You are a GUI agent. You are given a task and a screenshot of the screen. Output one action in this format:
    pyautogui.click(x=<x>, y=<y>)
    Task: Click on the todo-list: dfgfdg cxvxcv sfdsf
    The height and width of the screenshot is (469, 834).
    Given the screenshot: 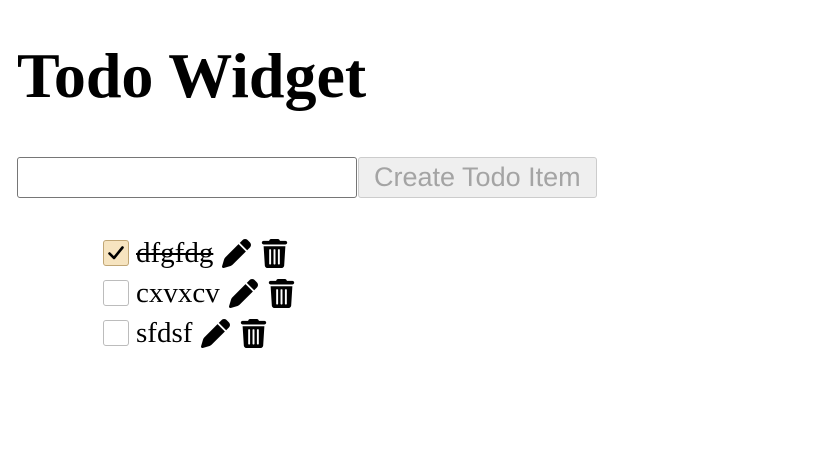 What is the action you would take?
    pyautogui.click(x=203, y=293)
    